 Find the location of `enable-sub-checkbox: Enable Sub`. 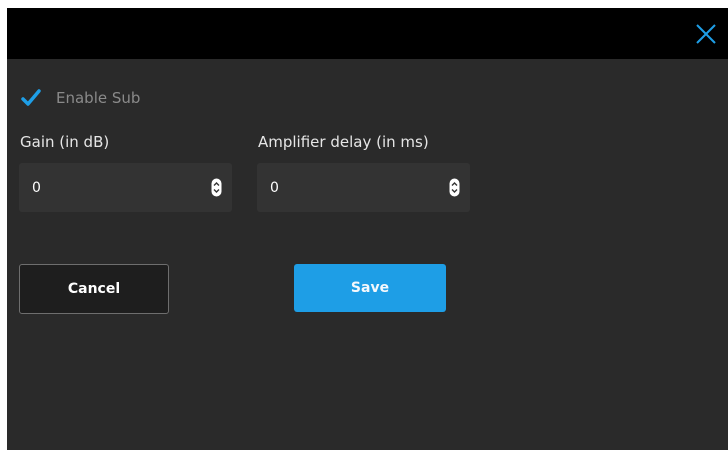

enable-sub-checkbox: Enable Sub is located at coordinates (80, 98).